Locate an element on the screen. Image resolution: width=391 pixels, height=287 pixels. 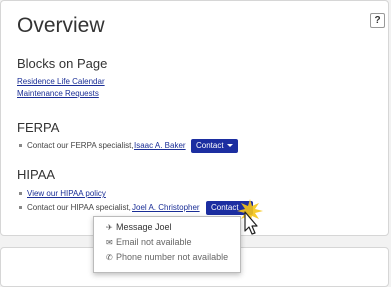
menu-item-email: ✉ Email not available is located at coordinates (149, 242).